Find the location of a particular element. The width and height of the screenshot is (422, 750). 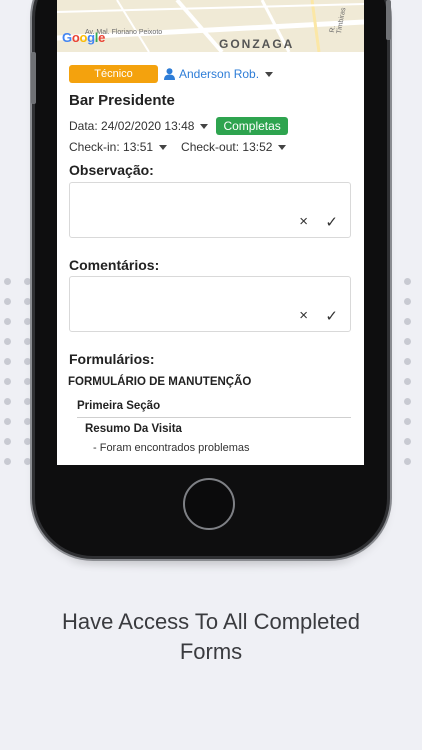

check-times-row: Check-in: 13:51 Check-out: 13:52 is located at coordinates (178, 147).